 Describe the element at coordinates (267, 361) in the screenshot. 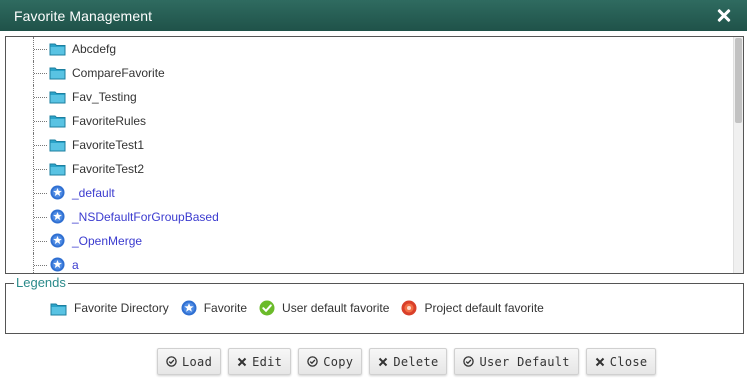

I see `edit-button-label: Edit` at that location.